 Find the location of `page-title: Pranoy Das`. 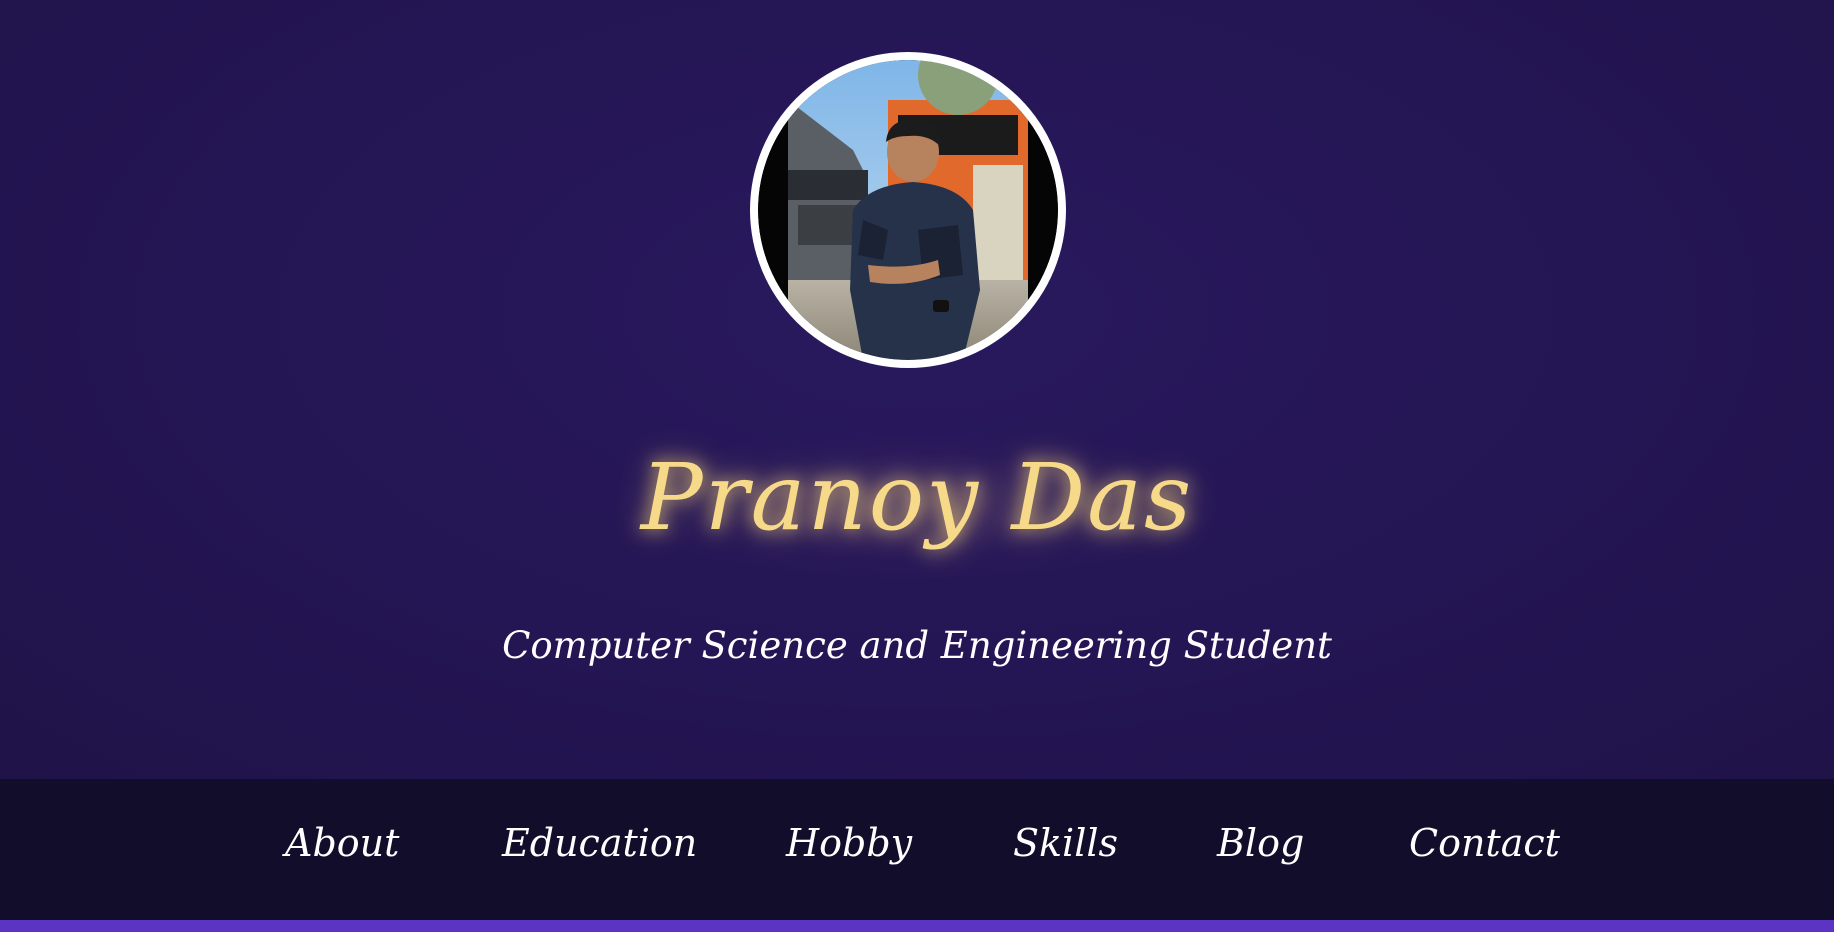

page-title: Pranoy Das is located at coordinates (917, 497).